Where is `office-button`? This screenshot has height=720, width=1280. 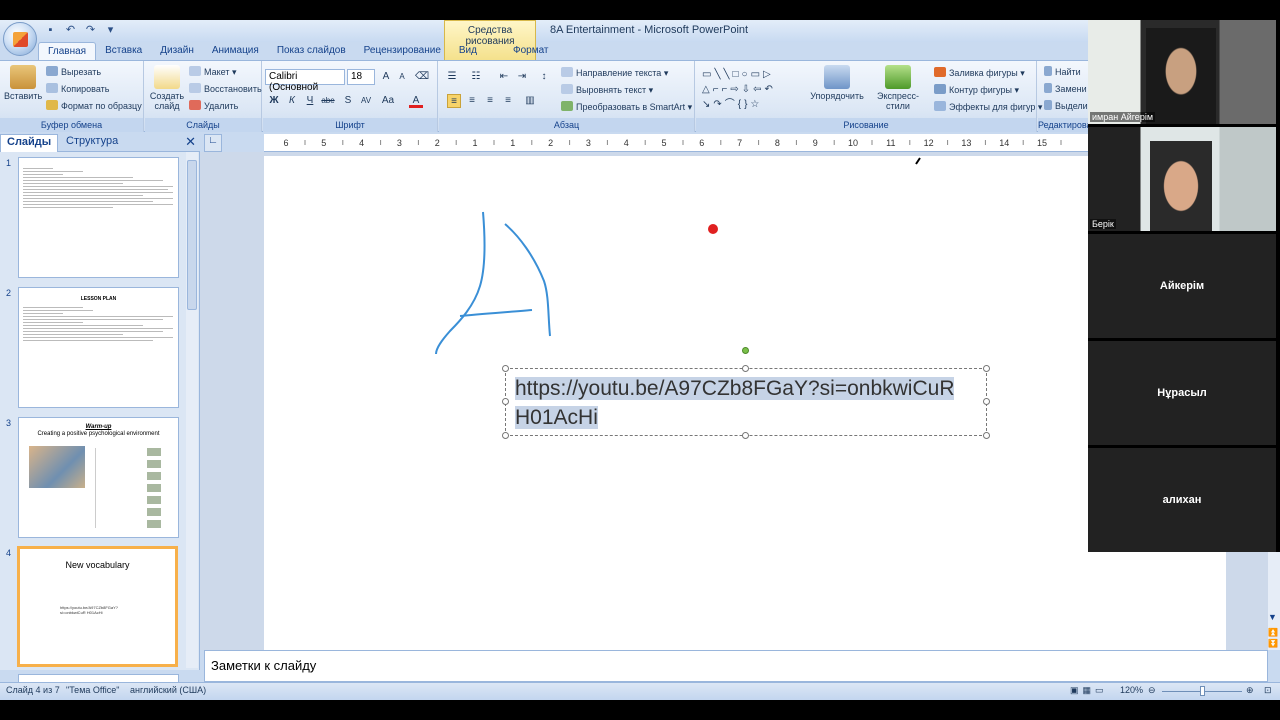
office-button is located at coordinates (20, 39).